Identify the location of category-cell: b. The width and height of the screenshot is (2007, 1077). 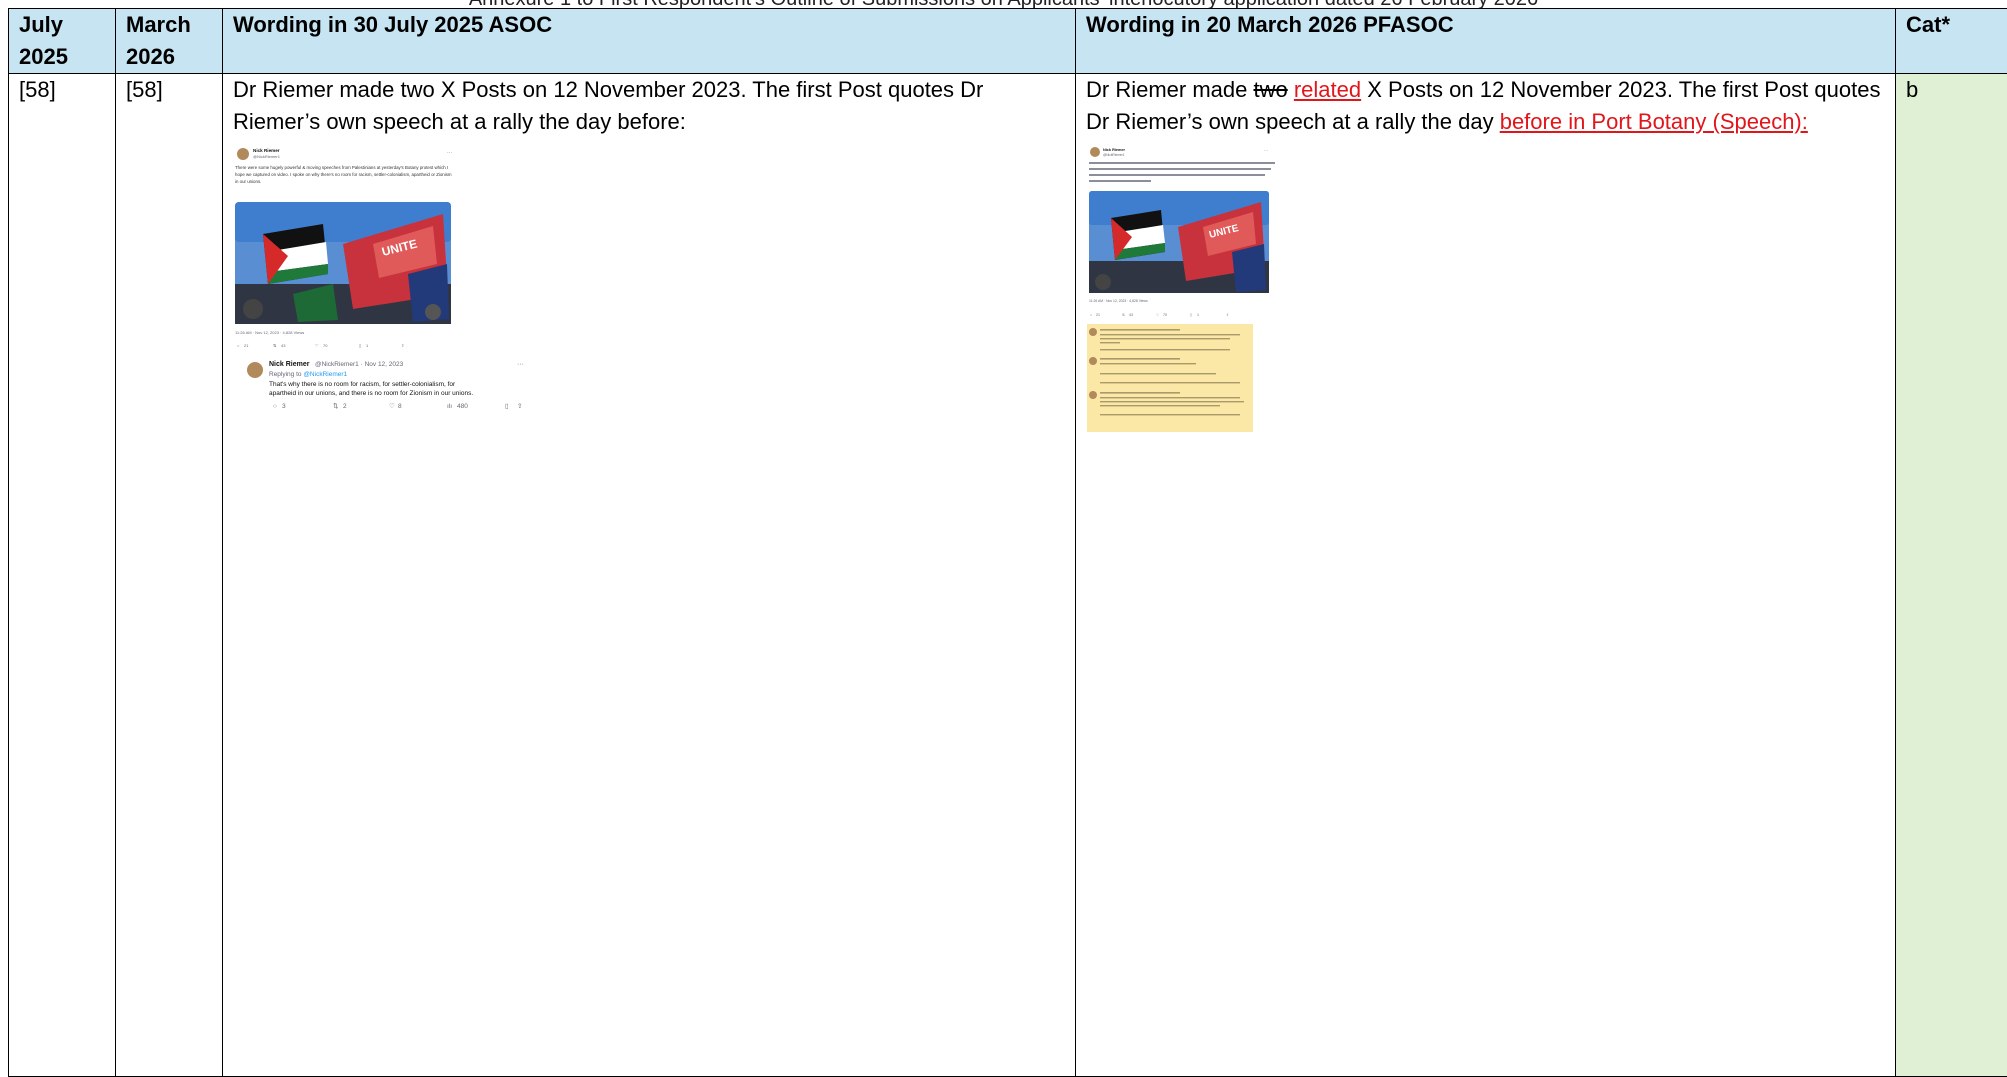
(1951, 575).